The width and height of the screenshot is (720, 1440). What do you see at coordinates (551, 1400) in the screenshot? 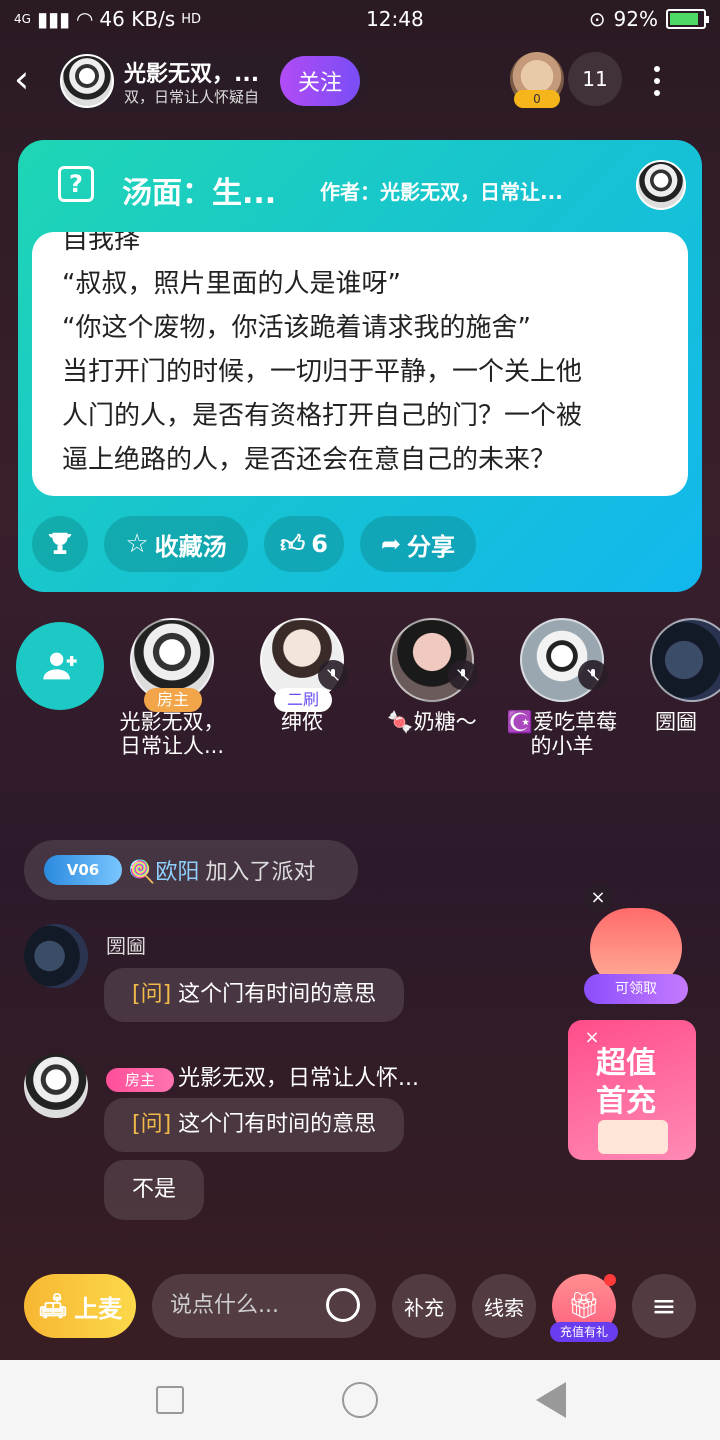
I see `back-nav-icon` at bounding box center [551, 1400].